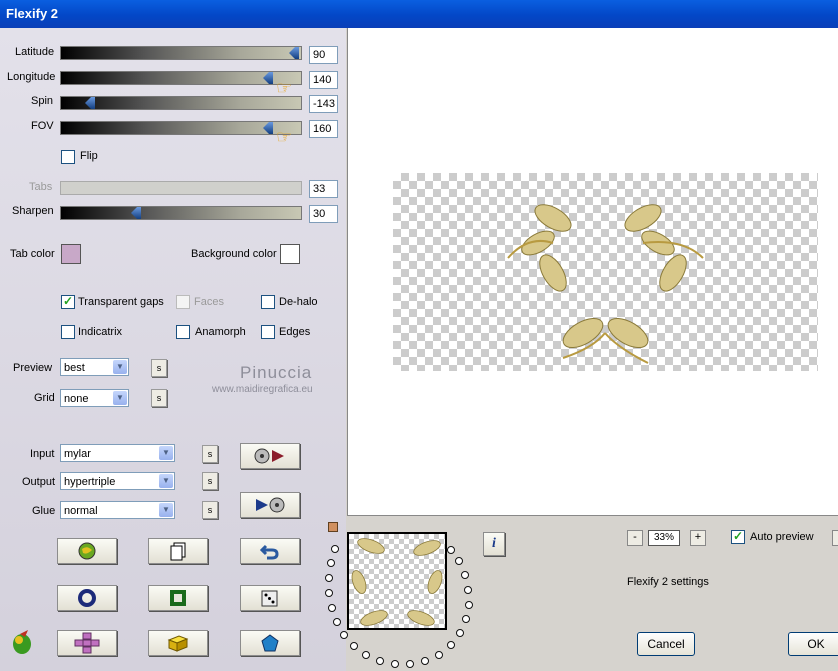  I want to click on cancel-button: Cancel, so click(666, 644).